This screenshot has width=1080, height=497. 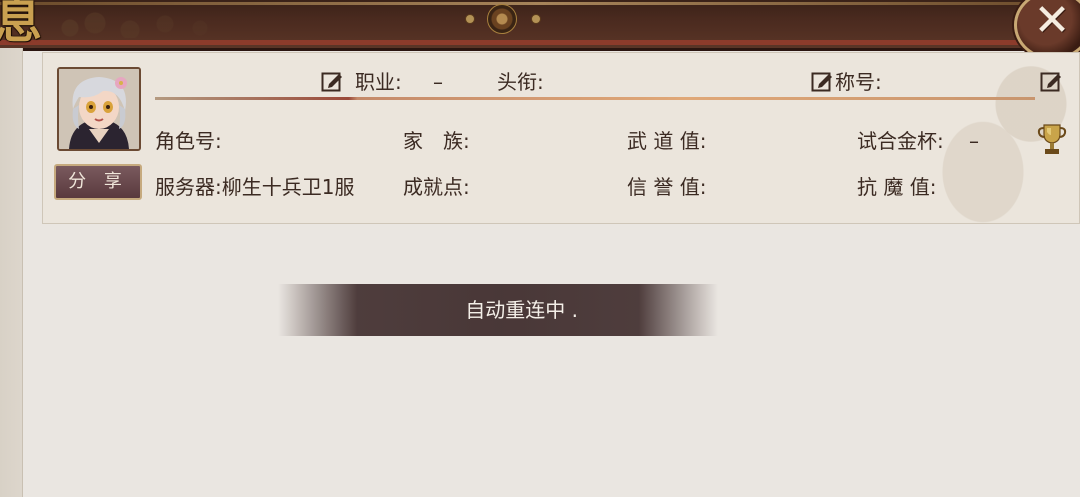 I want to click on signature-edit-icon, so click(x=1051, y=81).